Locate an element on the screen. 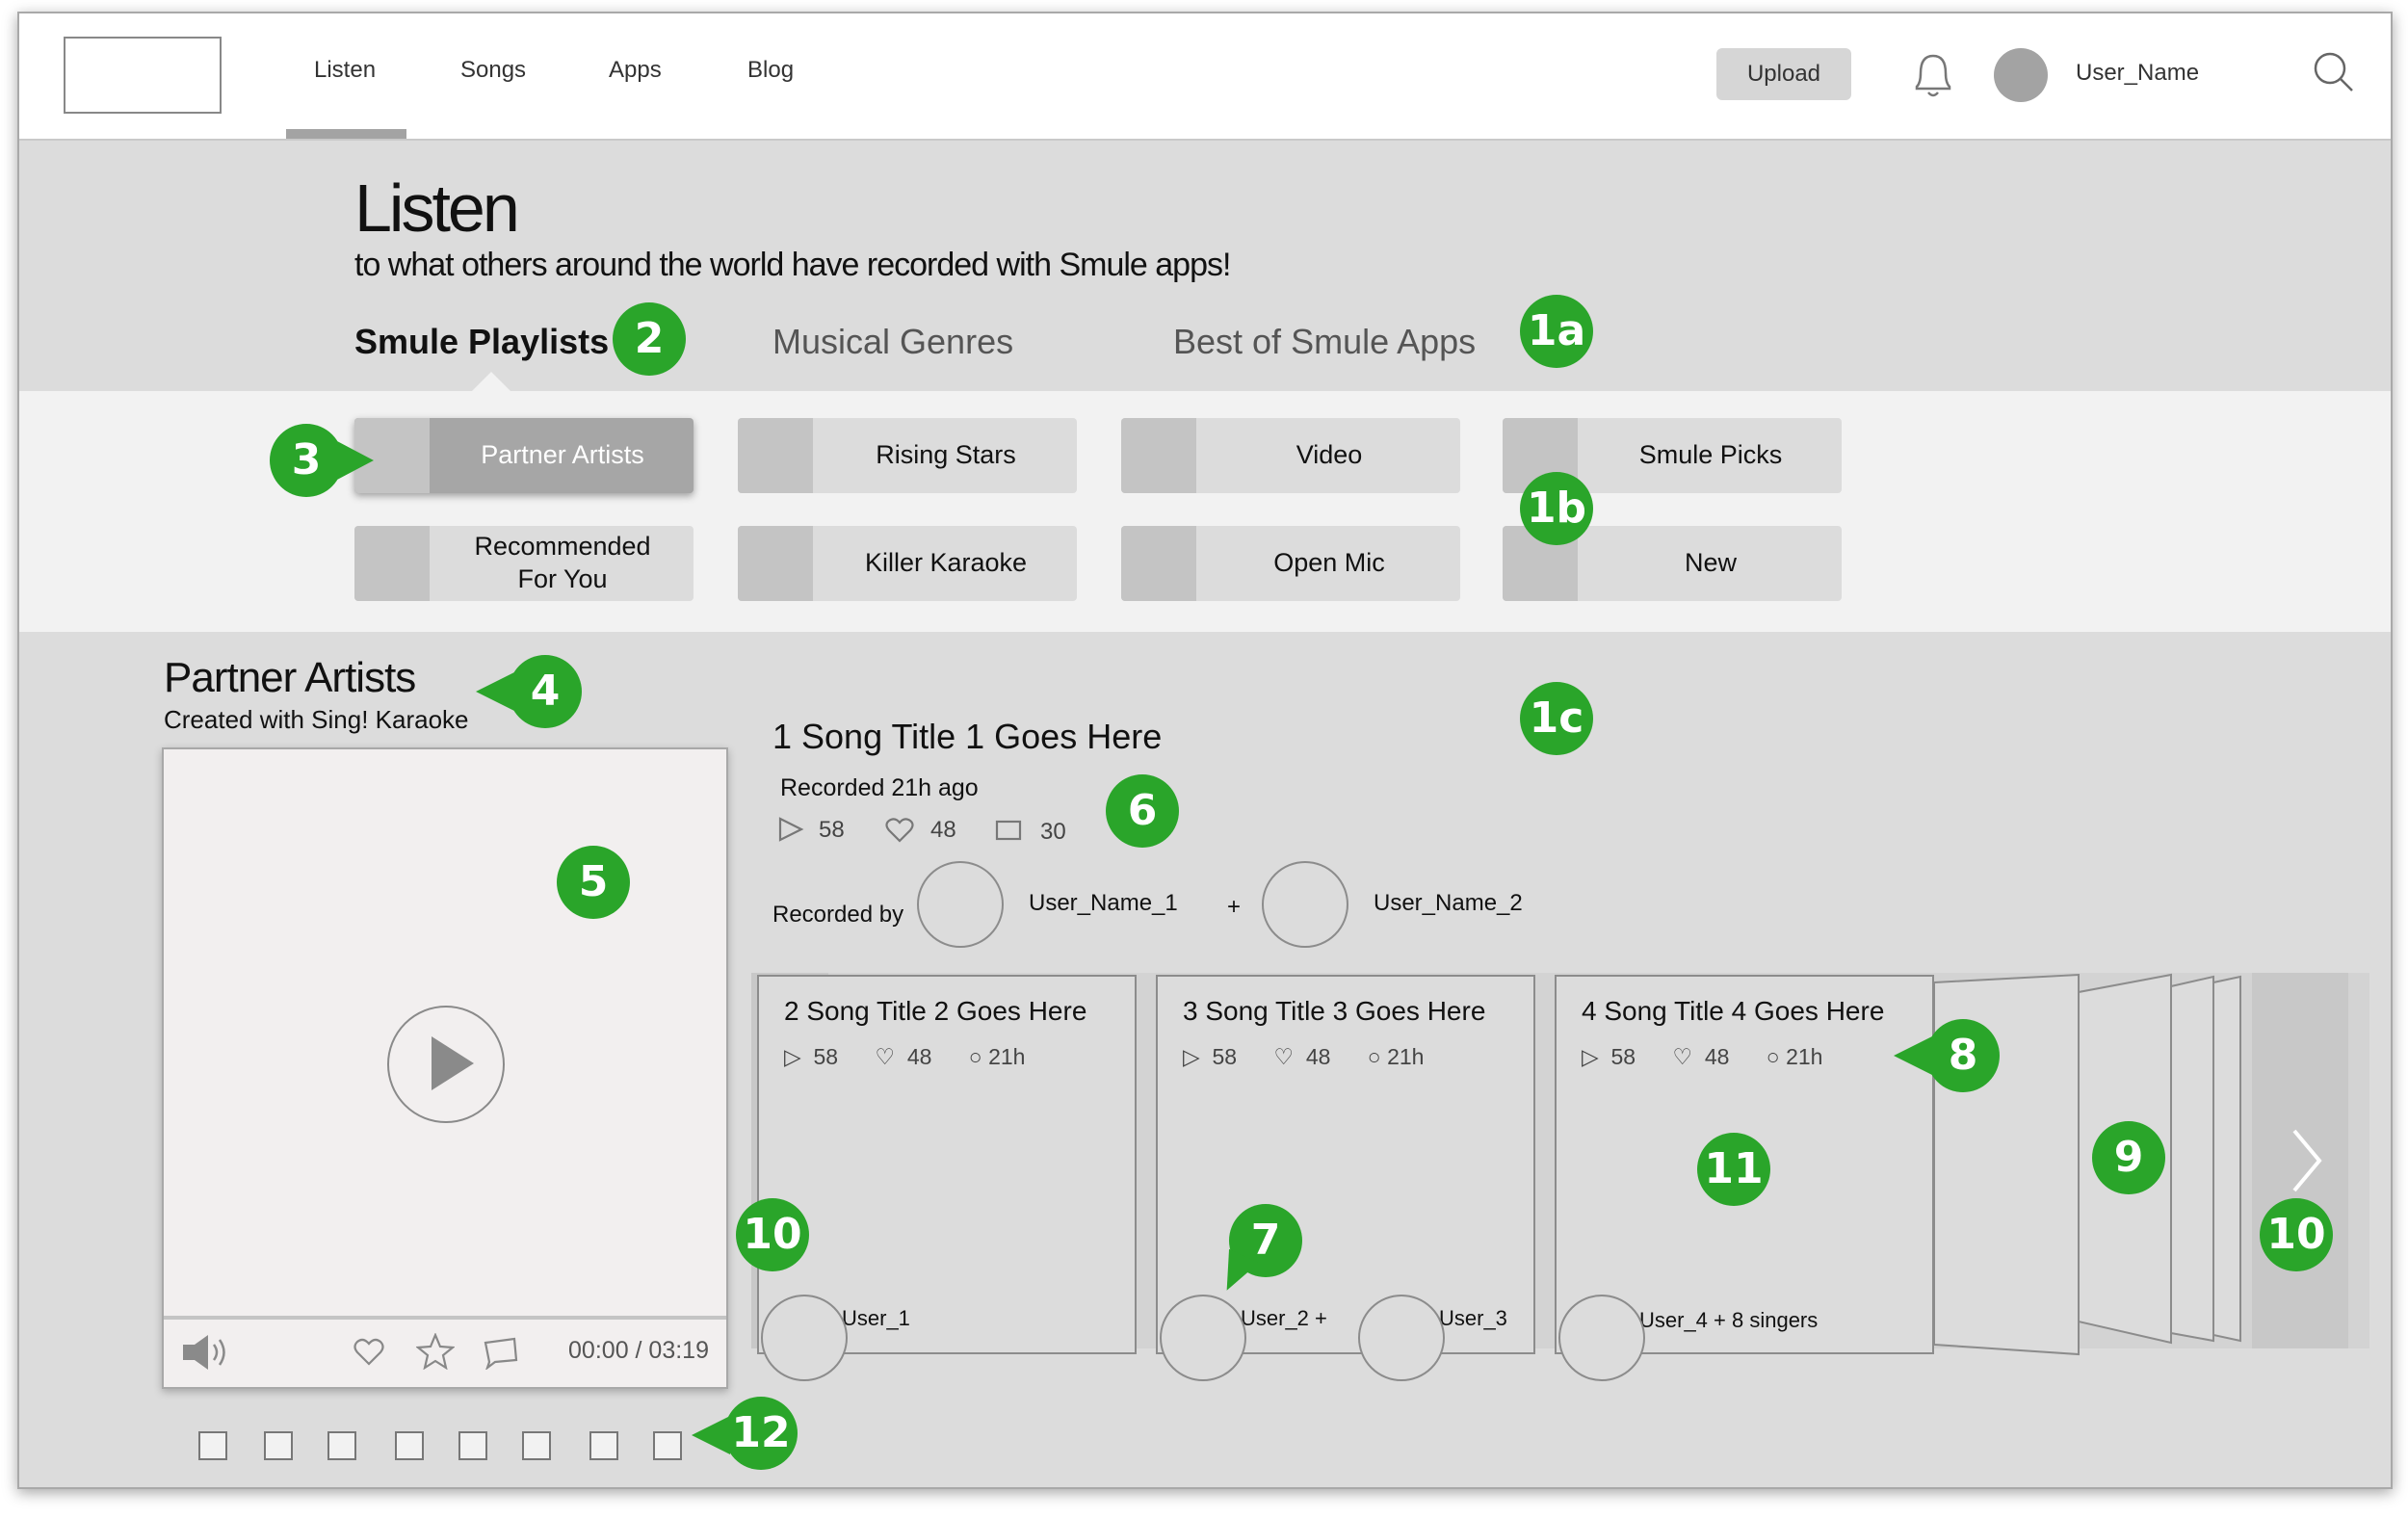 The image size is (2408, 1518). bell-icon is located at coordinates (1933, 75).